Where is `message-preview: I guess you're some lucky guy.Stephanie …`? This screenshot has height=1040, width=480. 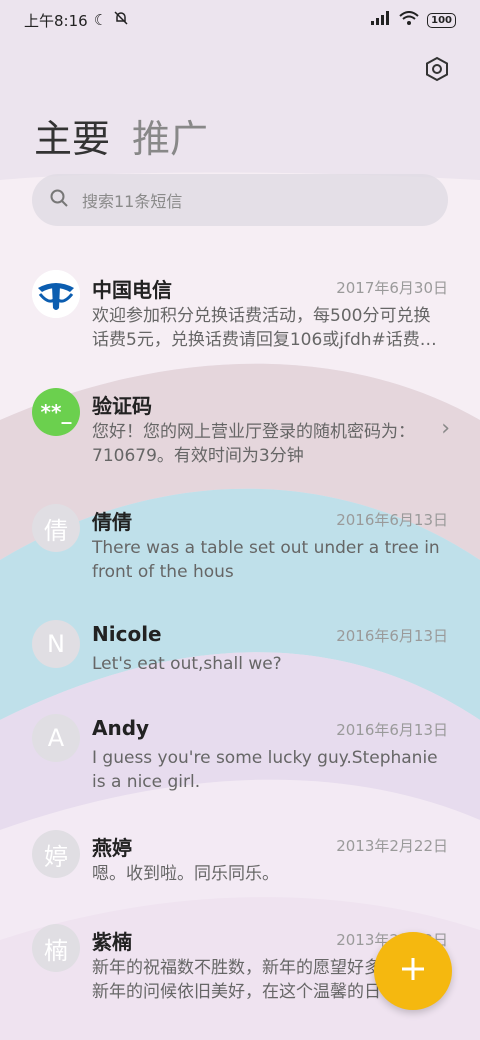 message-preview: I guess you're some lucky guy.Stephanie … is located at coordinates (265, 770).